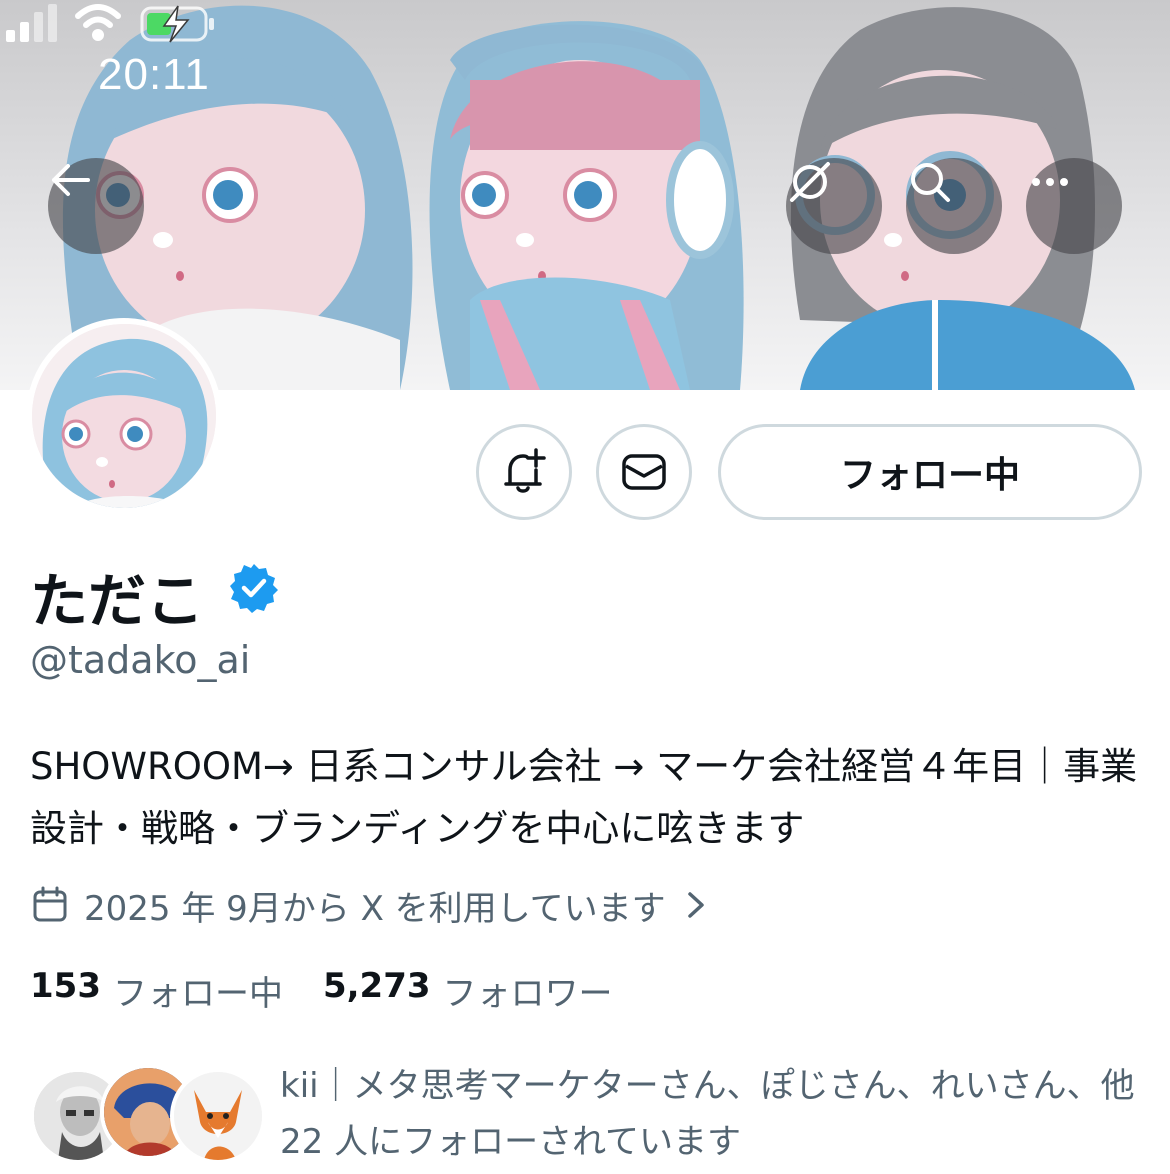 Image resolution: width=1170 pixels, height=1174 pixels. Describe the element at coordinates (140, 660) in the screenshot. I see `user-handle: @tadako_ai` at that location.